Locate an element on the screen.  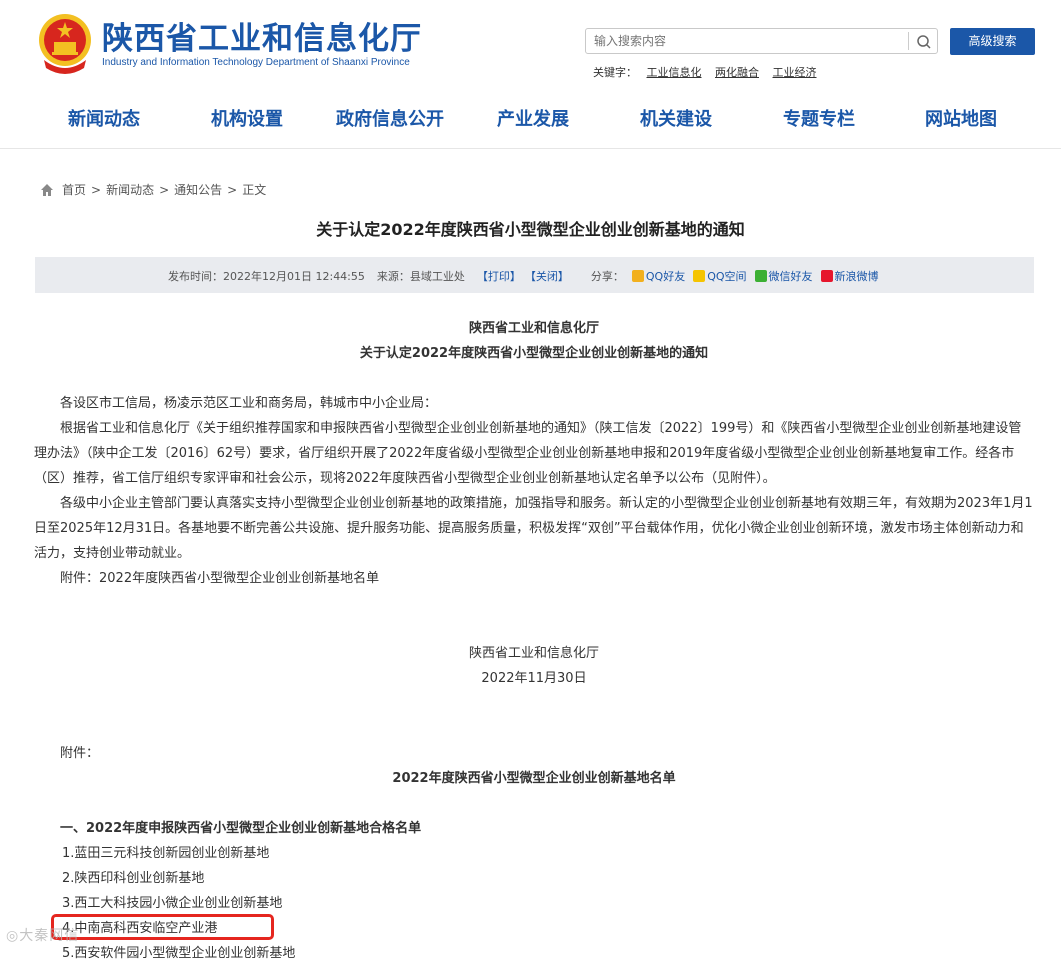
nav-item-party-building: 机关建设 is located at coordinates (676, 118).